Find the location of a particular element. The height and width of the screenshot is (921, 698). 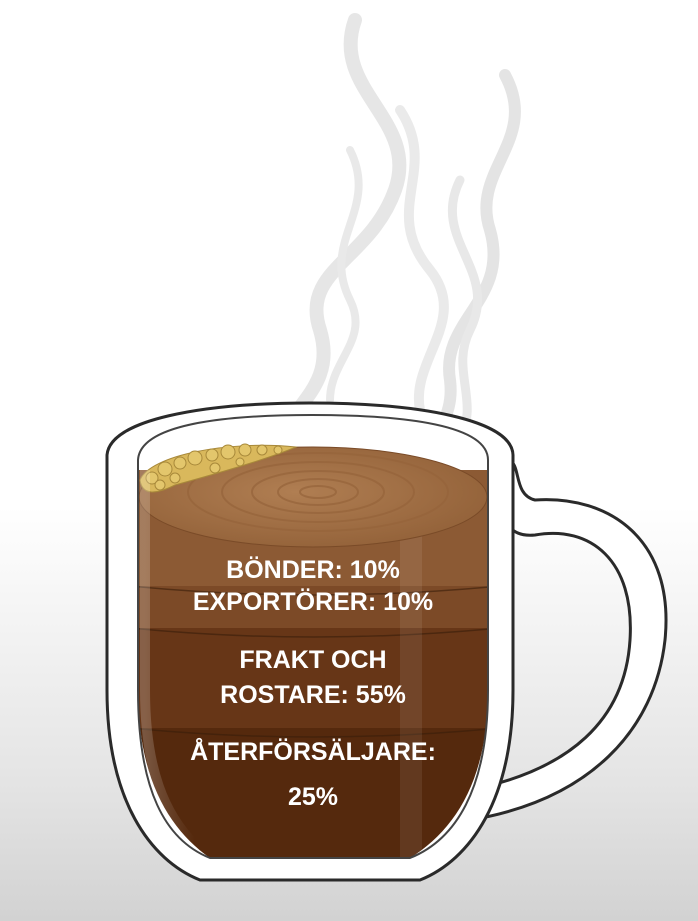

segment-label-1-line-0: EXPORTÖRER: 10% is located at coordinates (313, 601).